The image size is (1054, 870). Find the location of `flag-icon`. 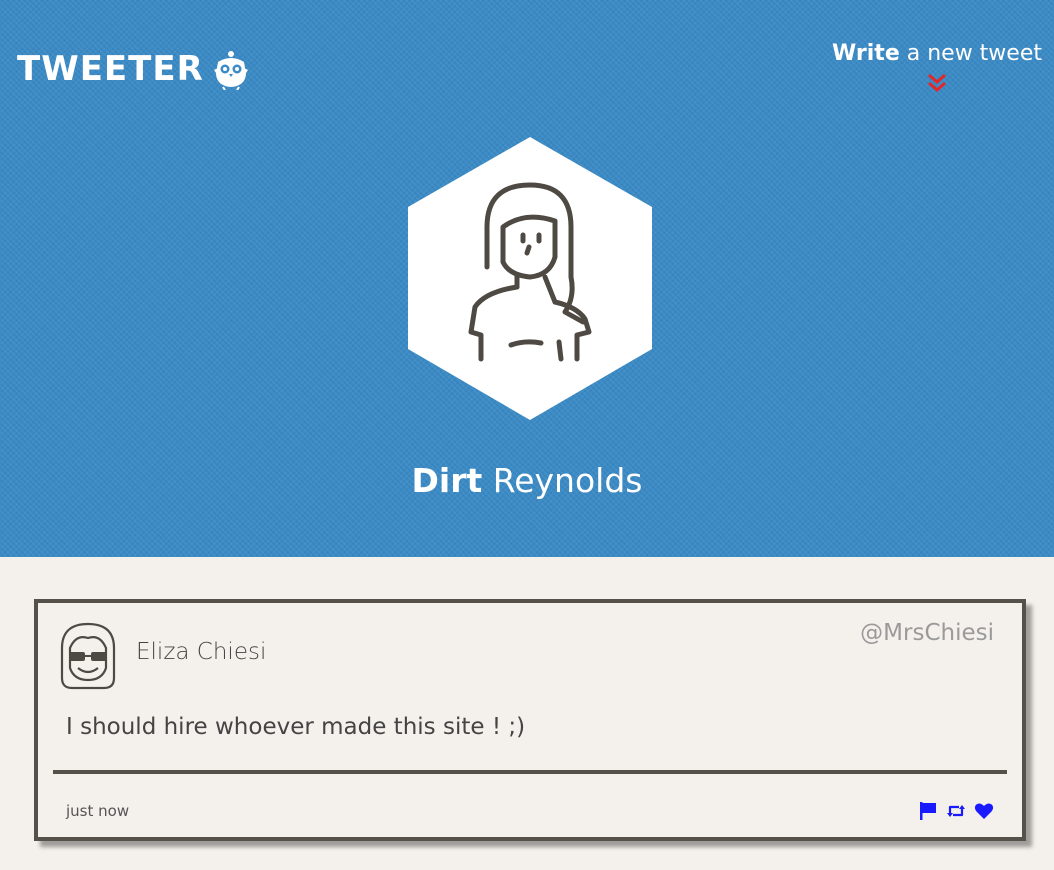

flag-icon is located at coordinates (928, 811).